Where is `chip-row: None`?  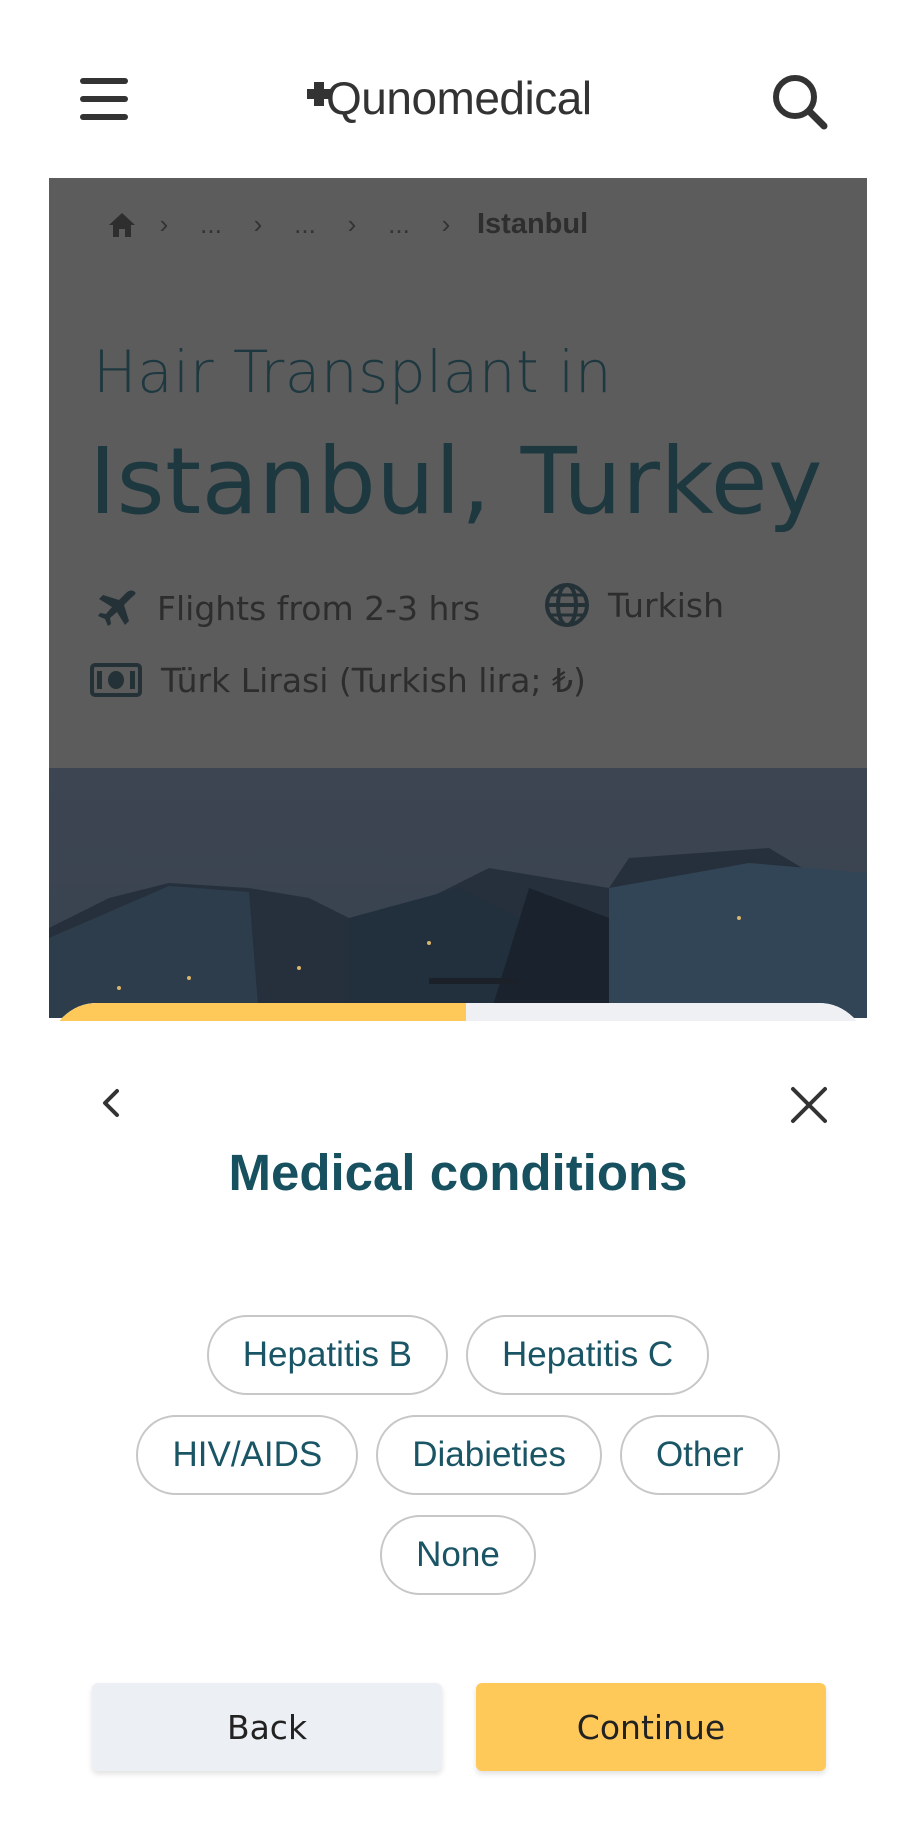
chip-row: None is located at coordinates (458, 1555).